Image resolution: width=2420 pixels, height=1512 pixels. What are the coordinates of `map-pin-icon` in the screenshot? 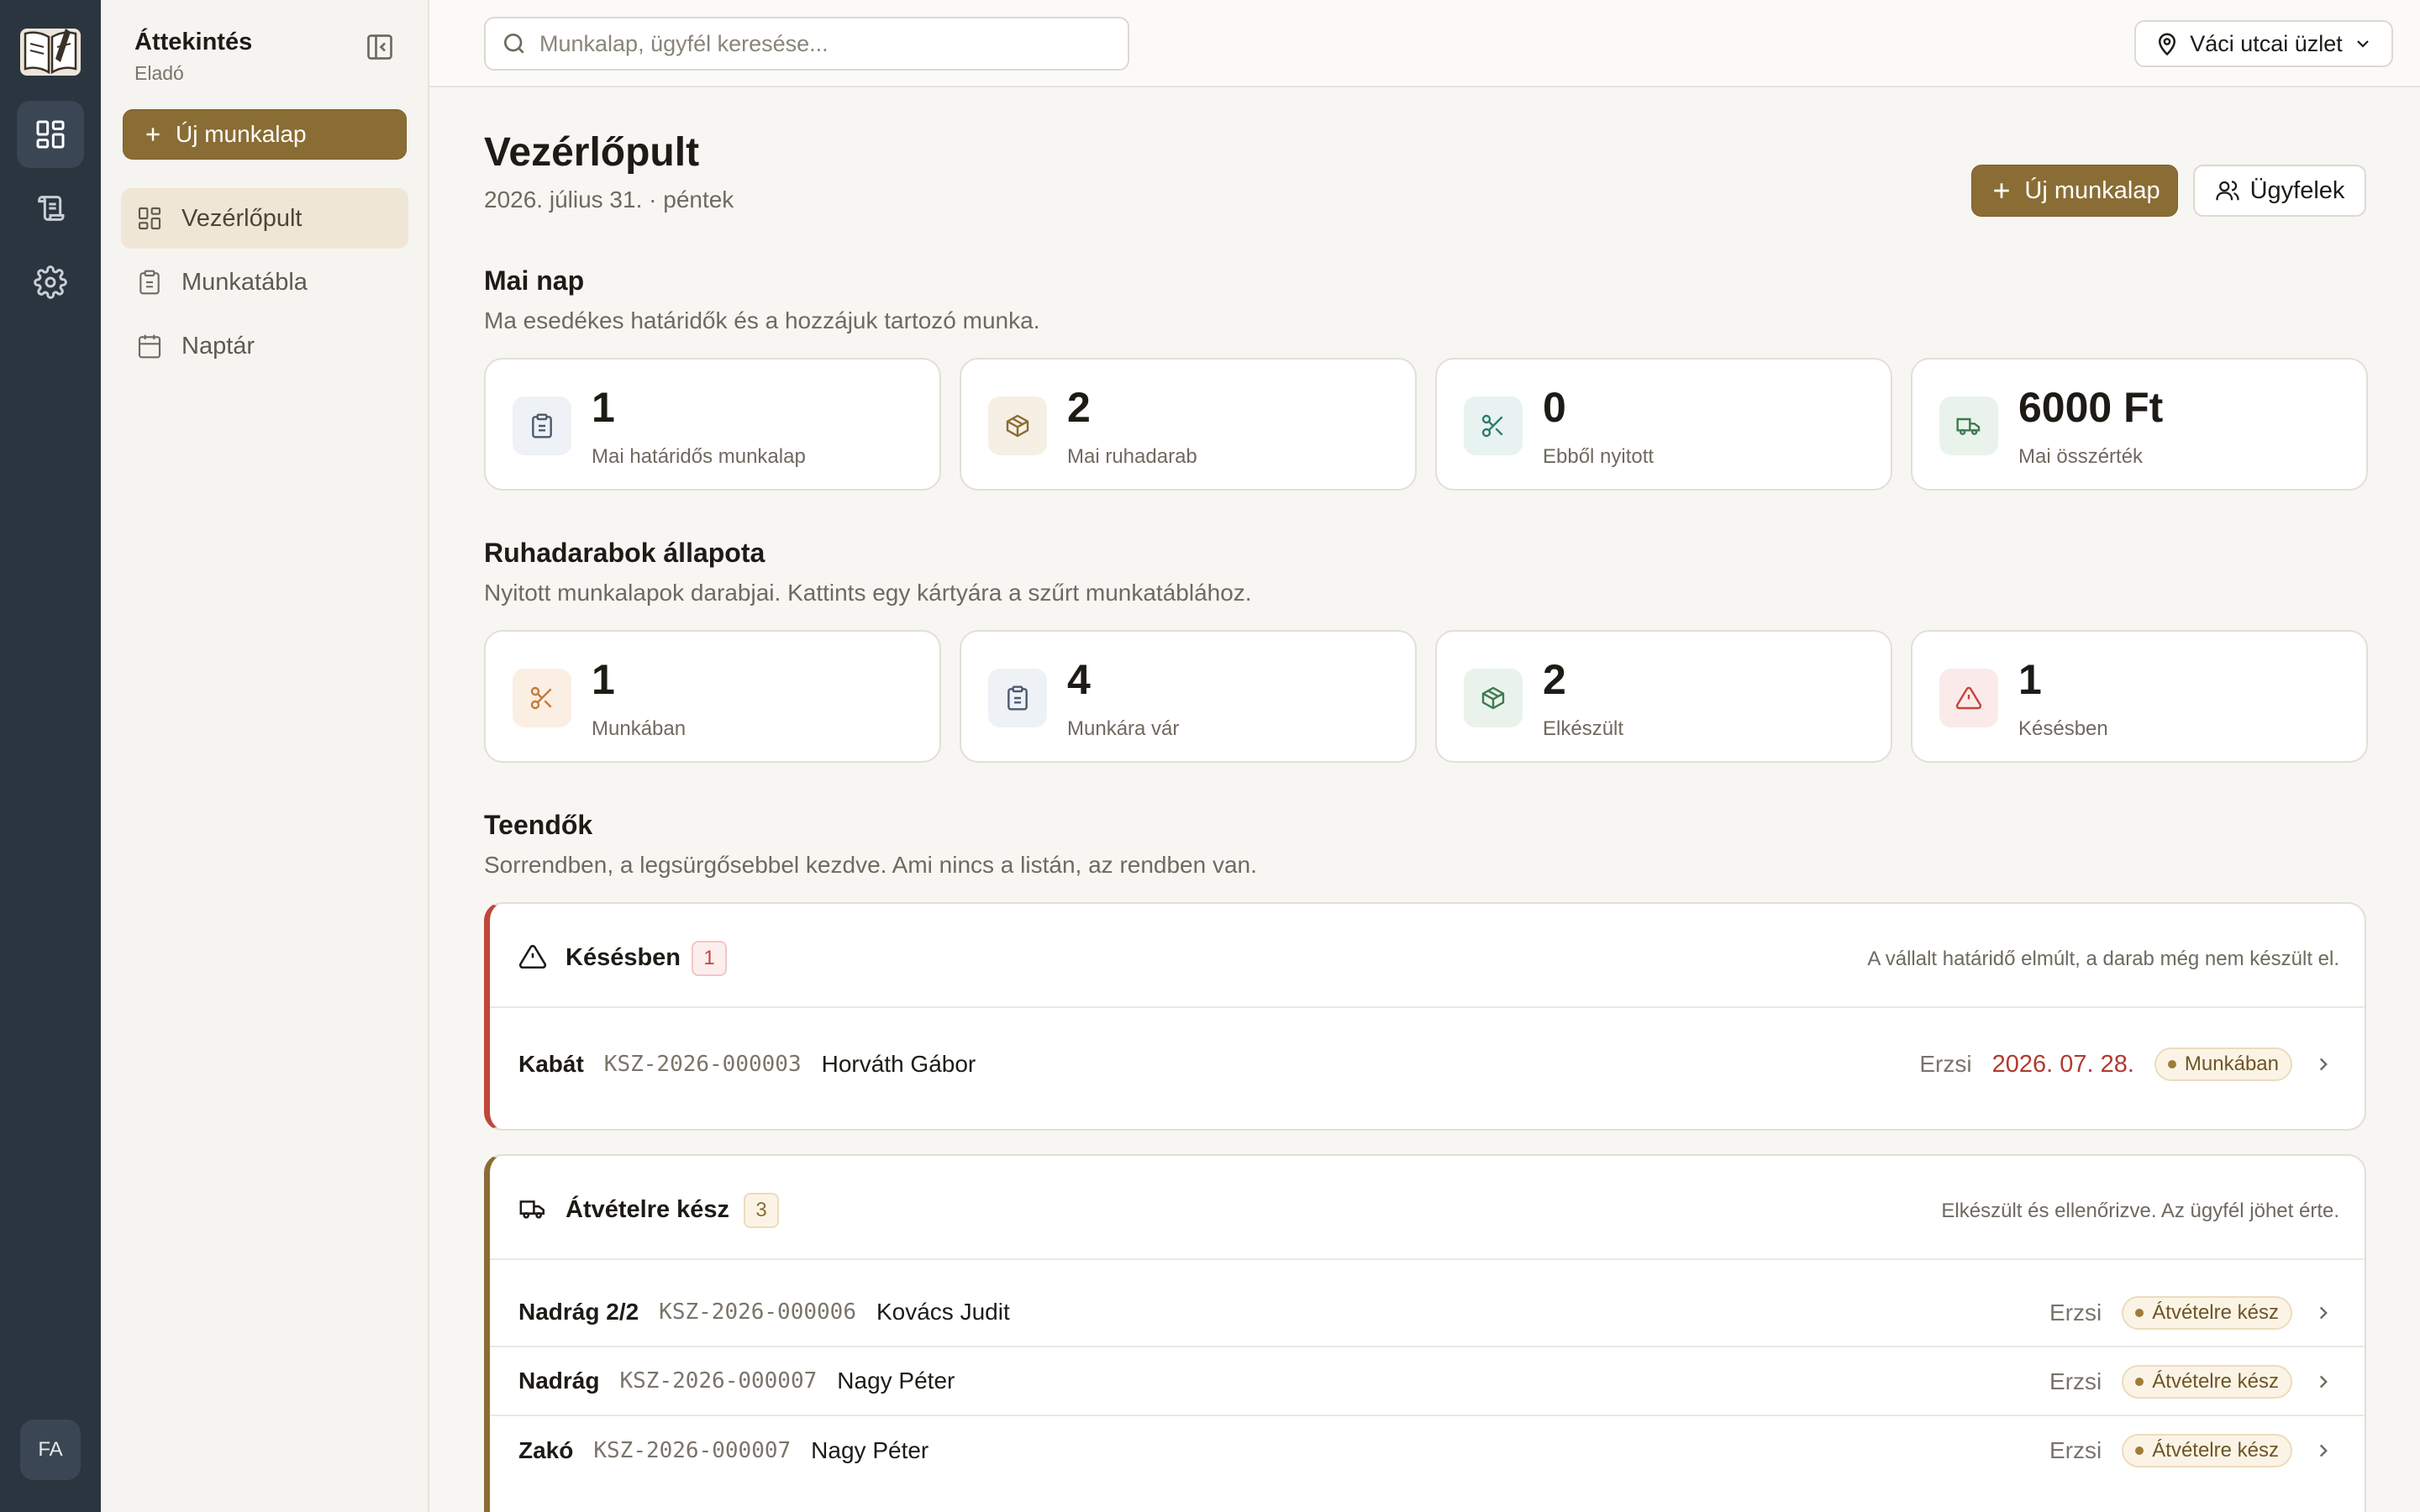 It's located at (2167, 44).